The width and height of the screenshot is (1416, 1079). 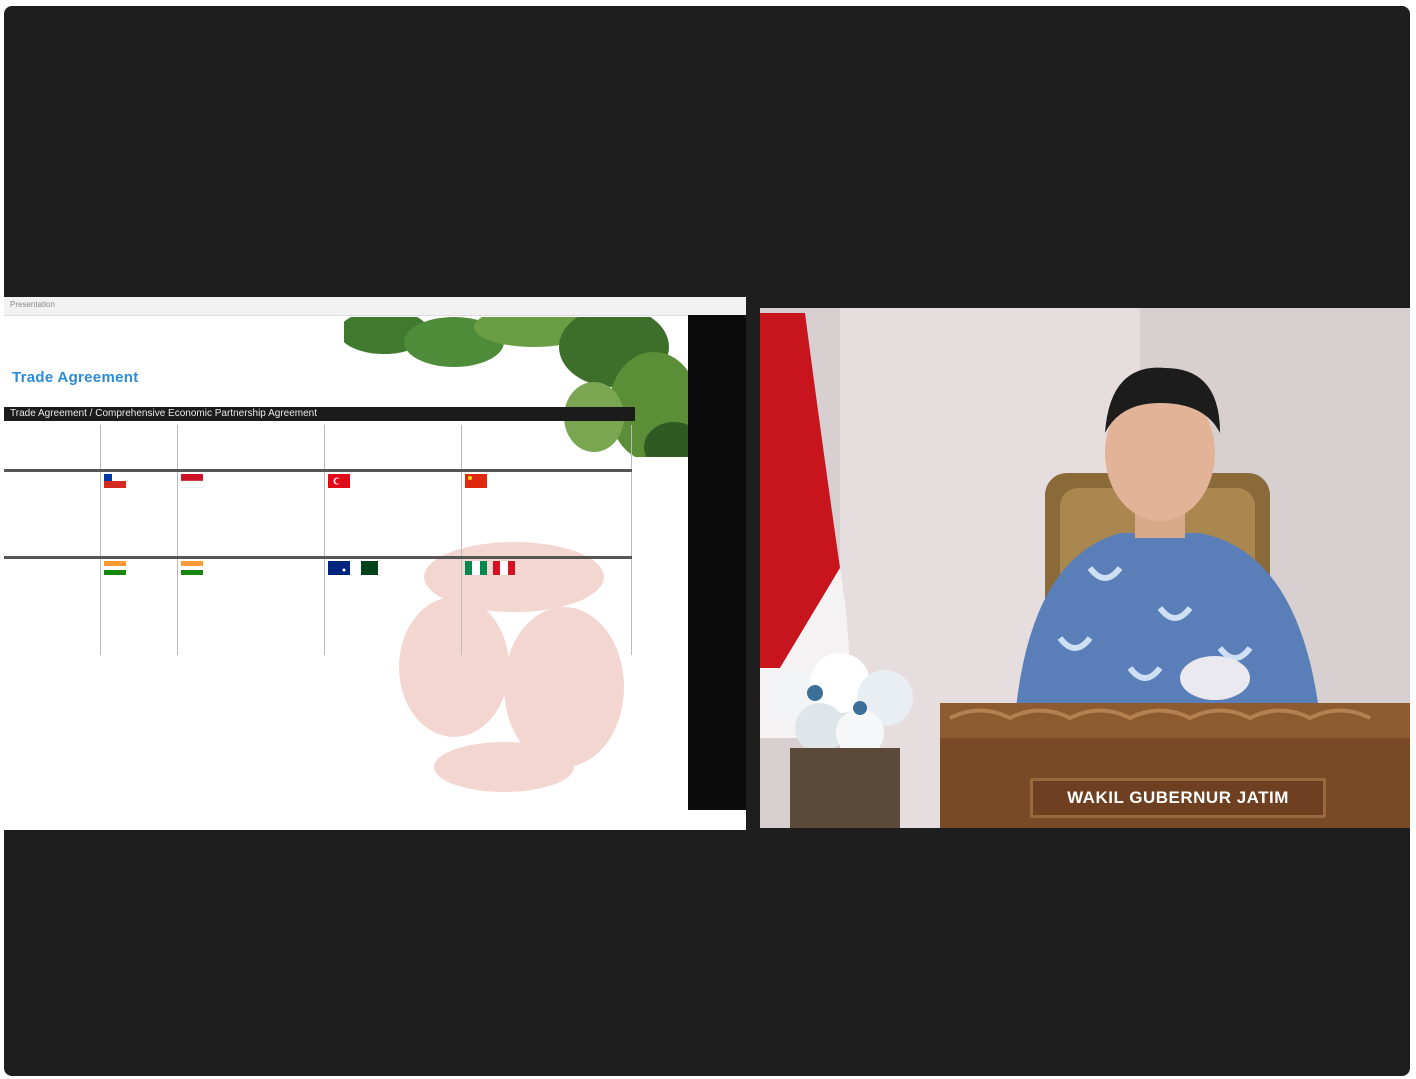 I want to click on slide-tab-hint: Presentation, so click(x=32, y=304).